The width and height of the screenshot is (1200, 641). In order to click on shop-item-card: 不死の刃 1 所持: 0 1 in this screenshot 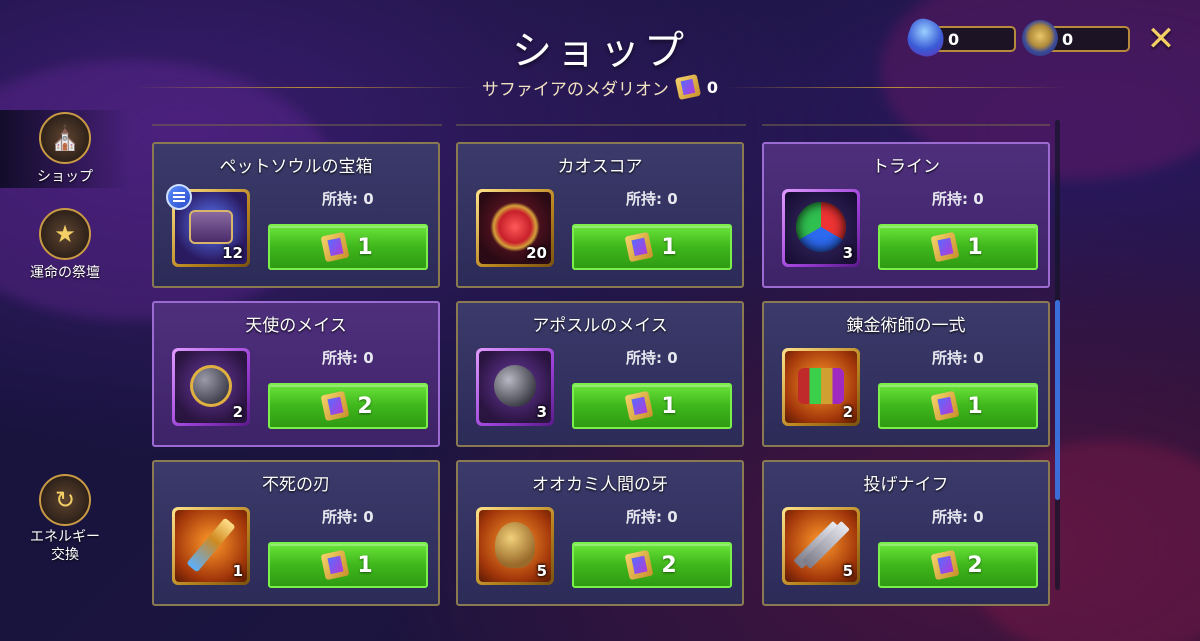, I will do `click(296, 533)`.